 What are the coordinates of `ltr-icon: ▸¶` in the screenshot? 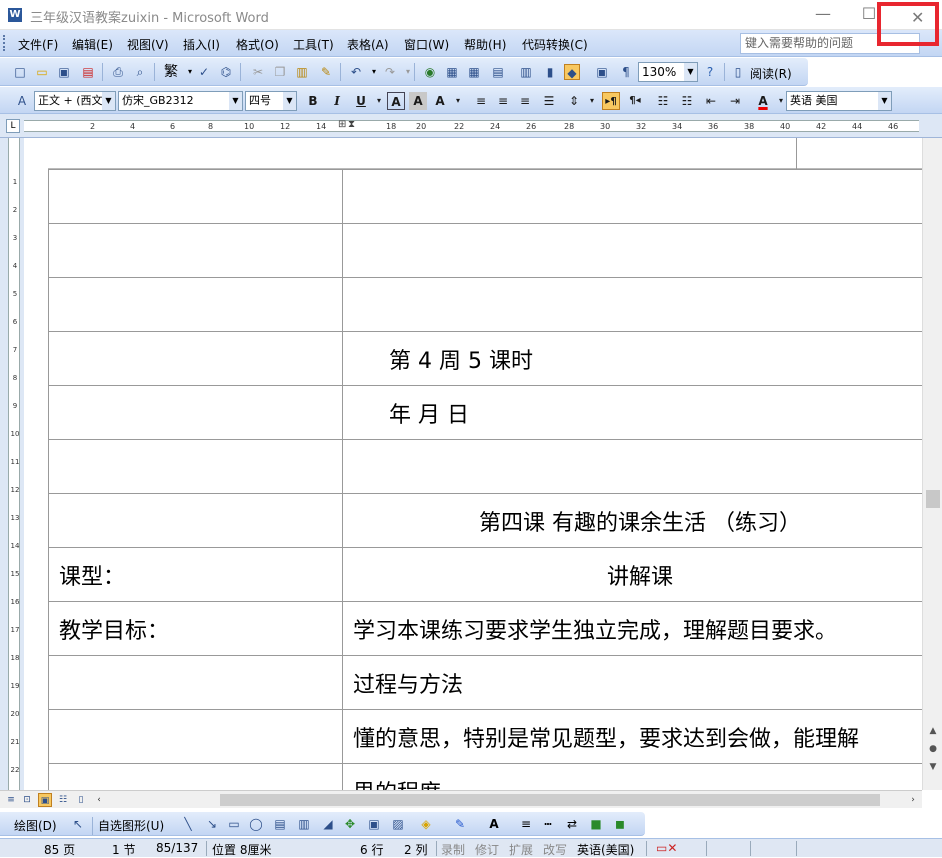 It's located at (611, 101).